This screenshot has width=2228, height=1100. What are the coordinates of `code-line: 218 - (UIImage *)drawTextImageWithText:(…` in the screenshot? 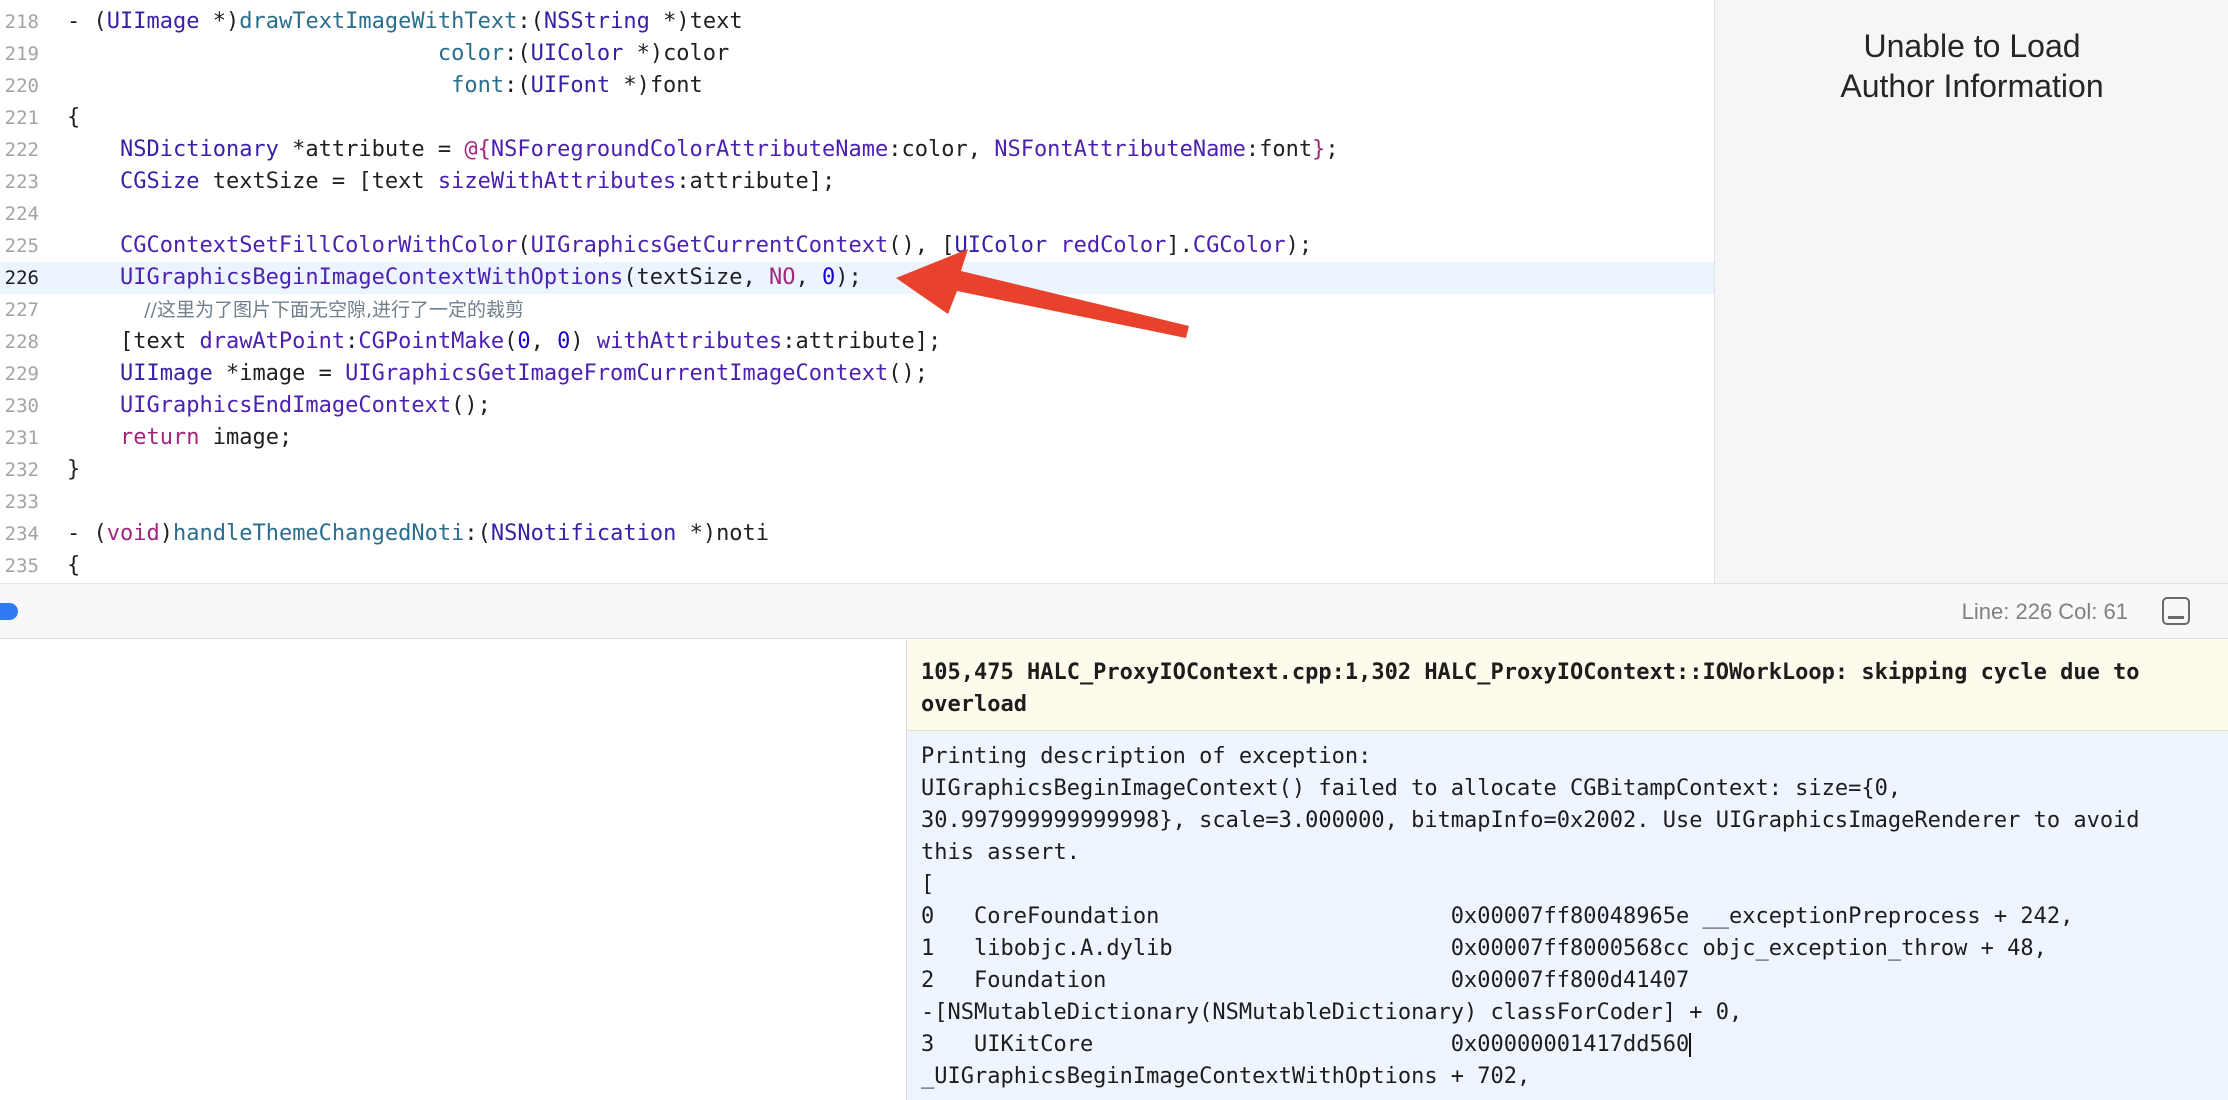 It's located at (857, 22).